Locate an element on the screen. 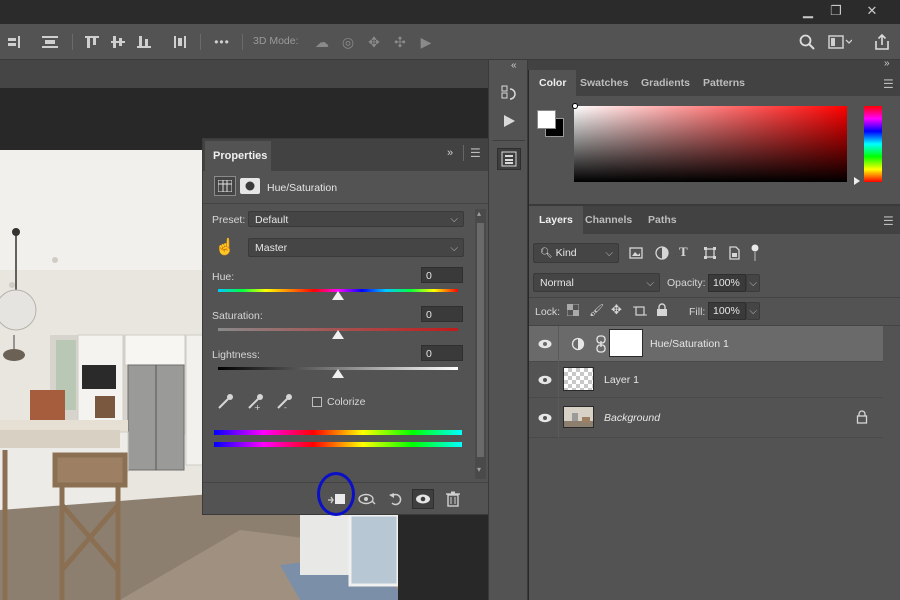 The width and height of the screenshot is (900, 600). expand-dock-icon: » is located at coordinates (887, 63).